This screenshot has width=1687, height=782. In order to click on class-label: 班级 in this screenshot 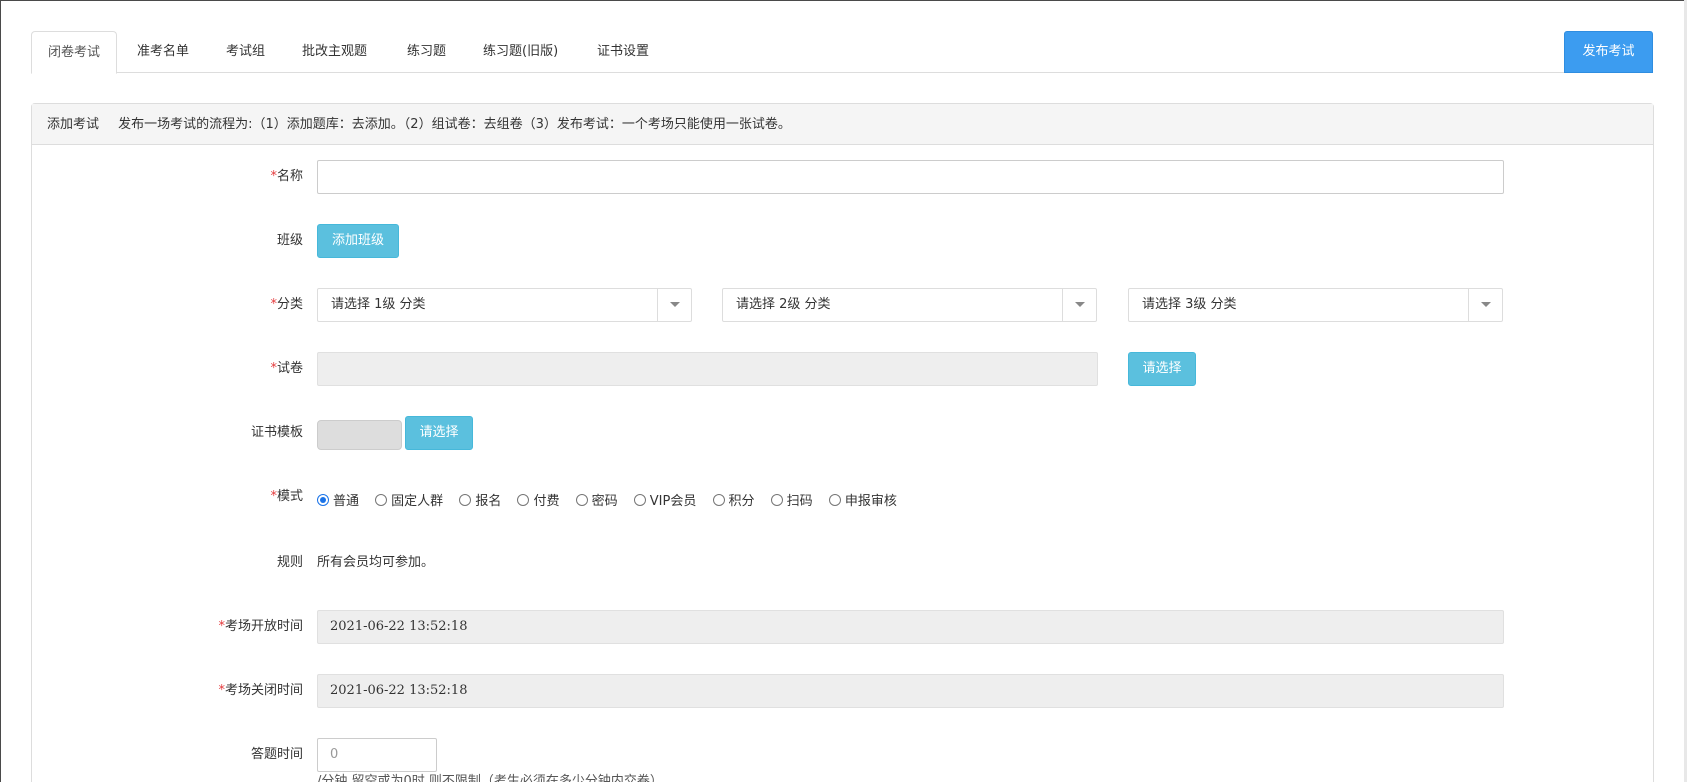, I will do `click(289, 240)`.